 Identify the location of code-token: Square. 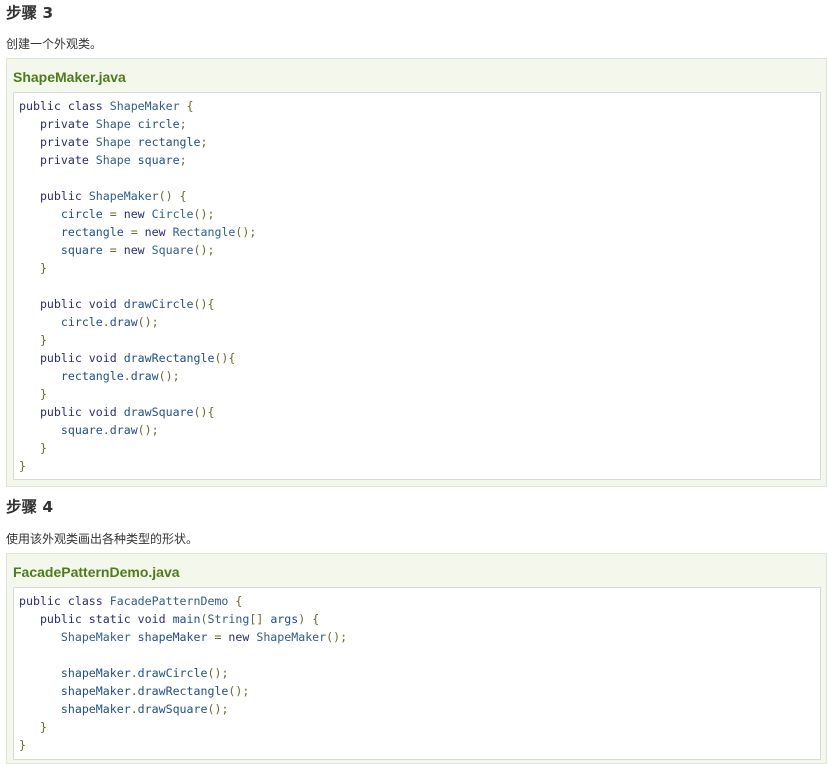
(172, 250).